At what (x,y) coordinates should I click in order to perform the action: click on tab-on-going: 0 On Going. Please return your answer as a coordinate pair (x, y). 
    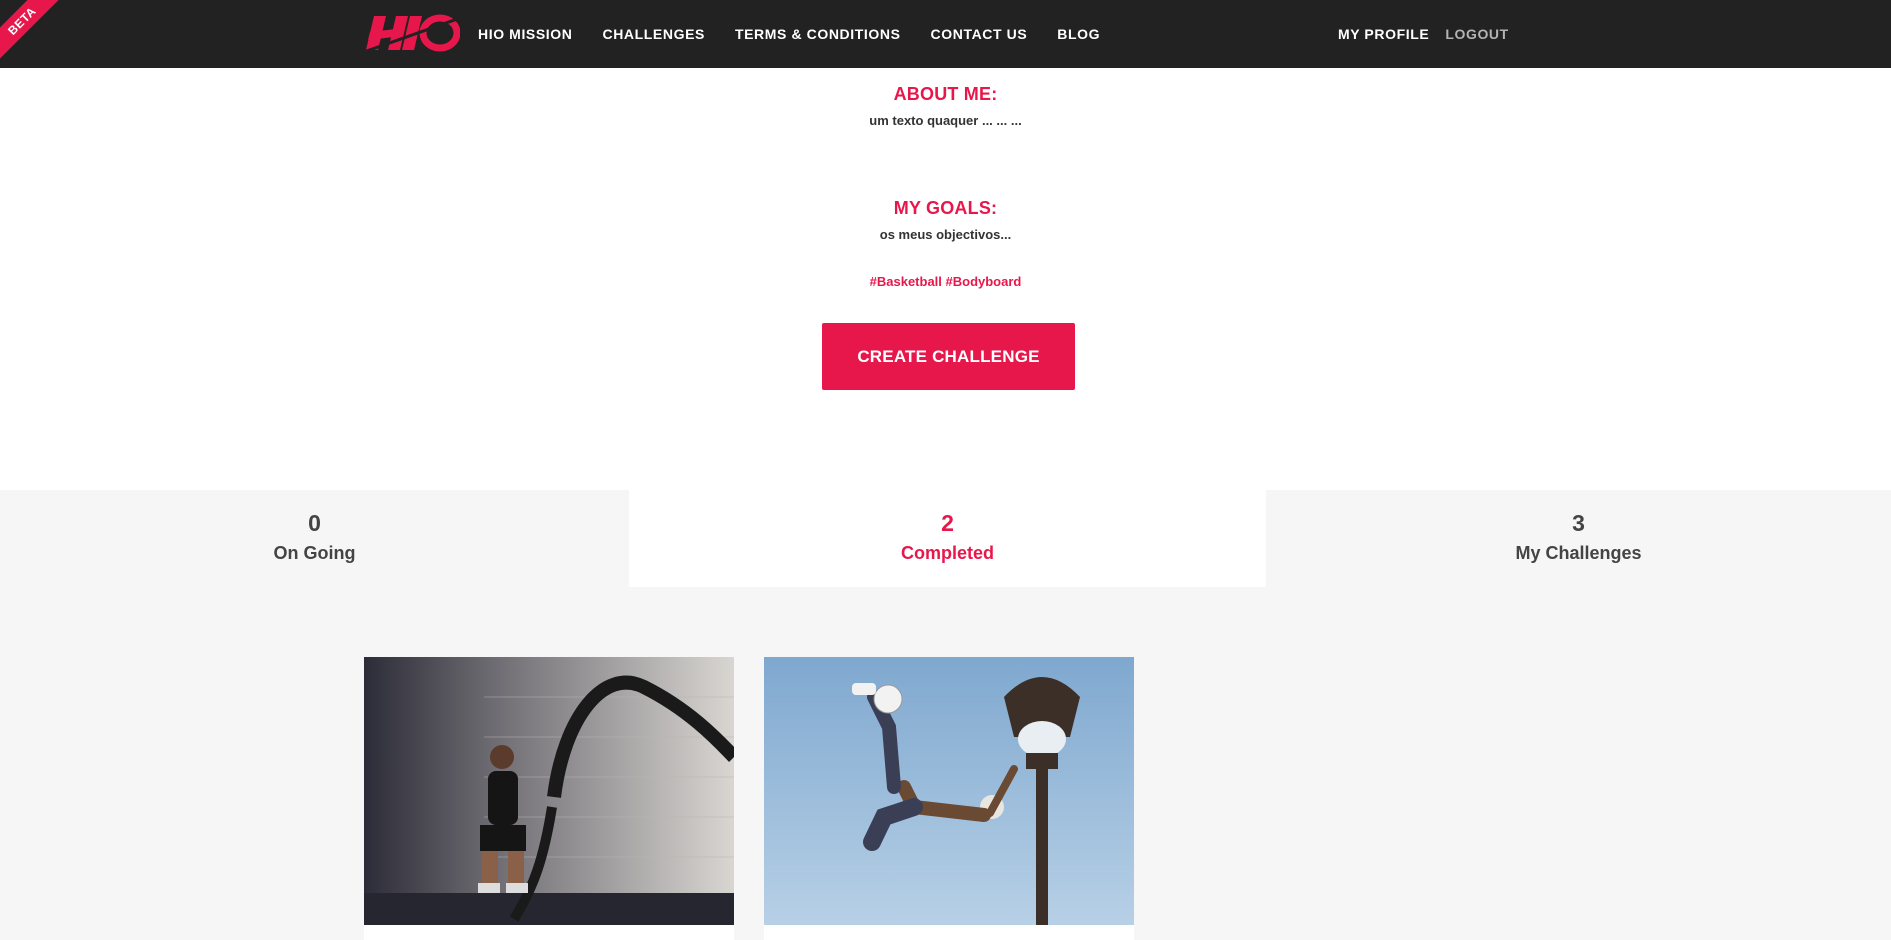
    Looking at the image, I should click on (314, 538).